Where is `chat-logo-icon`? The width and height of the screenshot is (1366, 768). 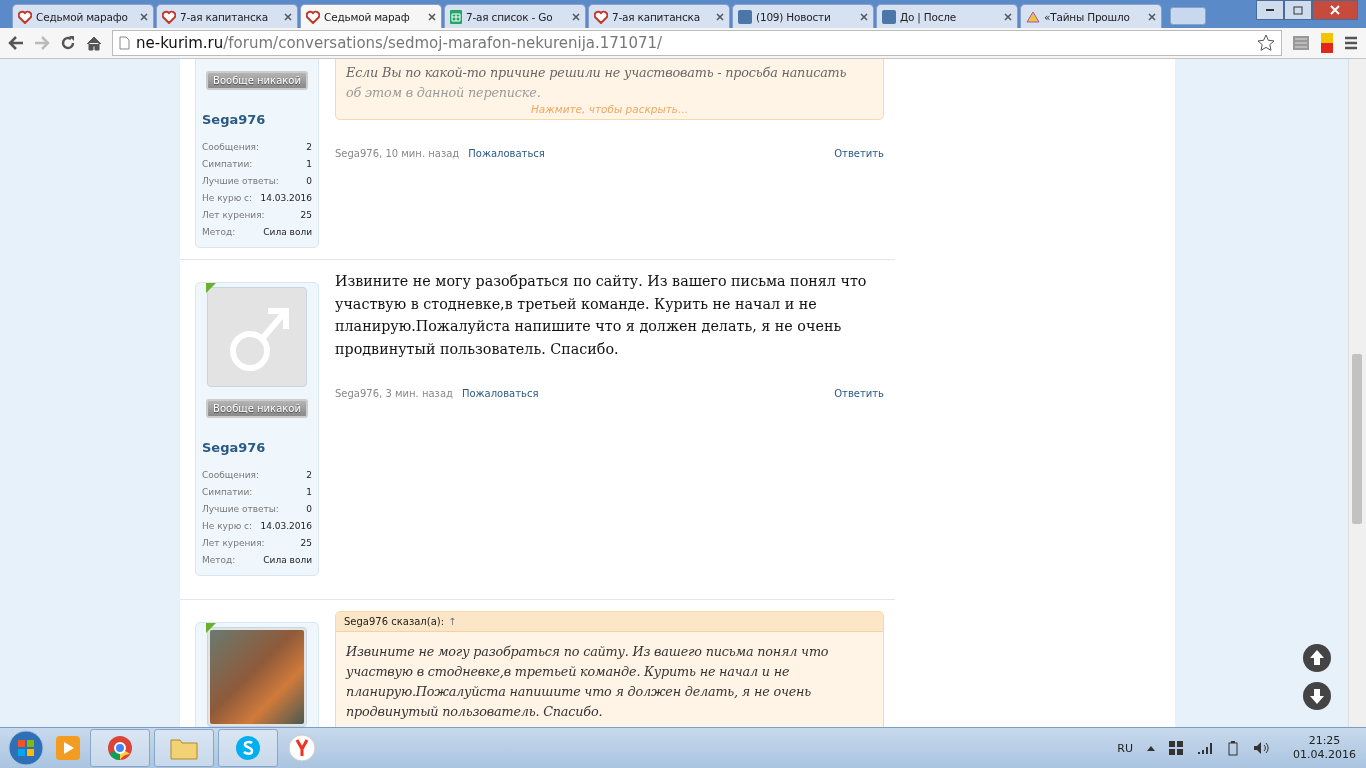 chat-logo-icon is located at coordinates (248, 748).